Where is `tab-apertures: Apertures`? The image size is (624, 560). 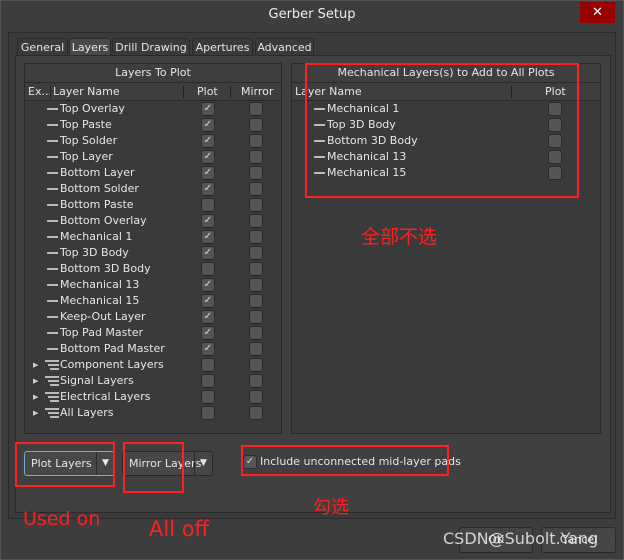 tab-apertures: Apertures is located at coordinates (222, 47).